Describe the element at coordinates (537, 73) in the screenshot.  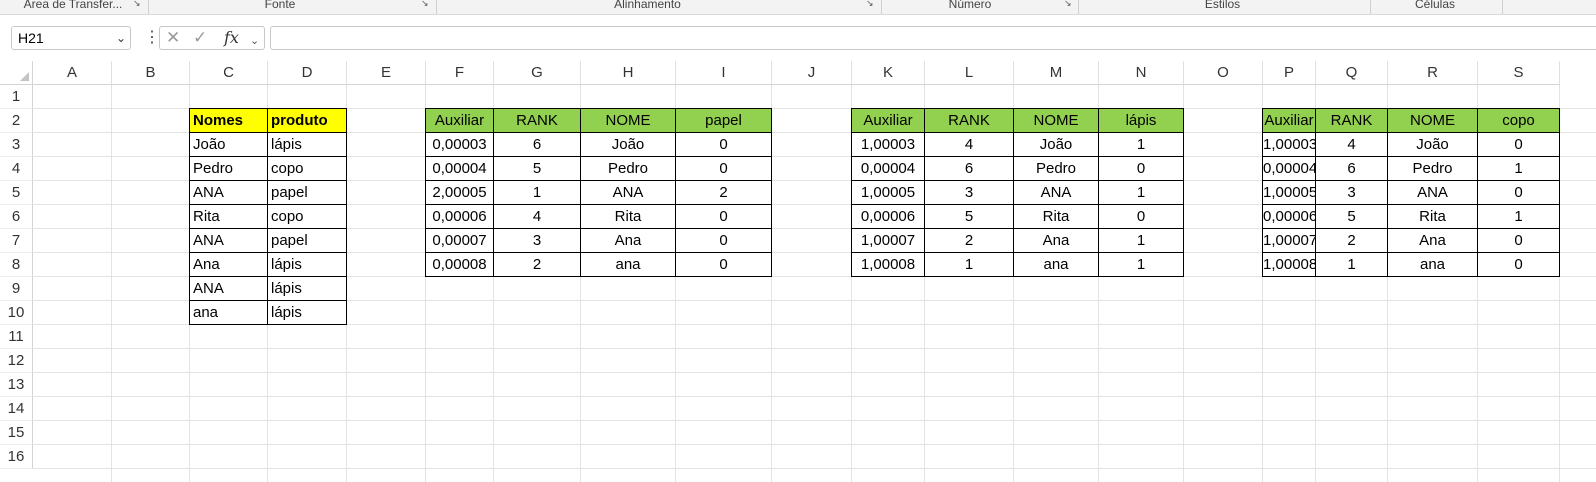
I see `column-header-g: G` at that location.